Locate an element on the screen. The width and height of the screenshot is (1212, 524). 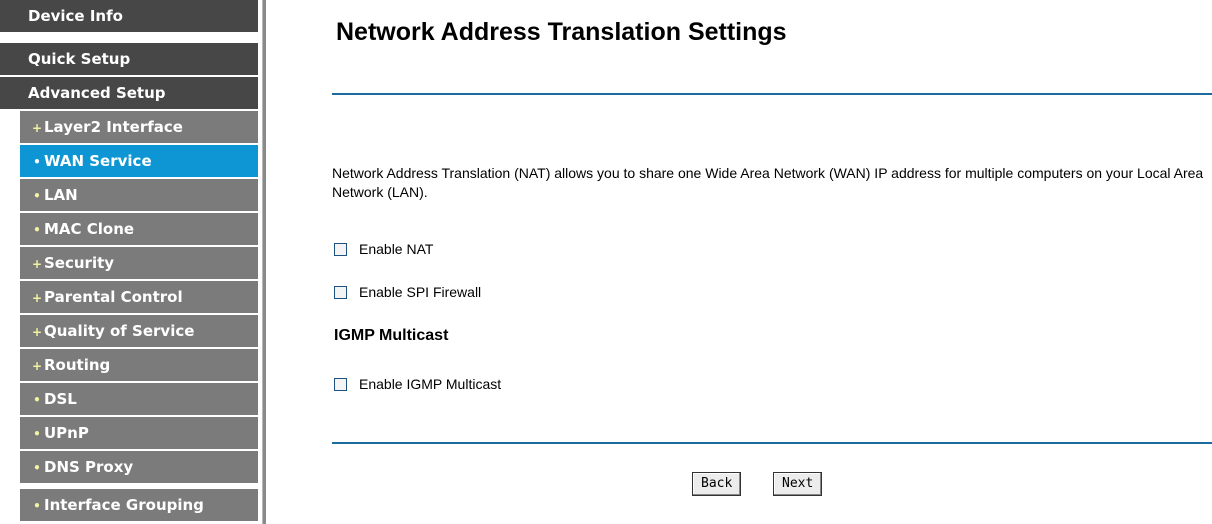
enable-nat-label: Enable NAT is located at coordinates (396, 249).